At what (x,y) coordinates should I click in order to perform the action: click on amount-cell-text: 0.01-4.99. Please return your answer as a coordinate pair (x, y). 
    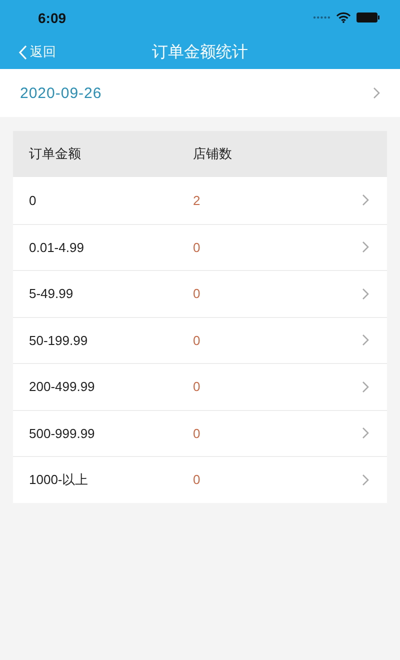
    Looking at the image, I should click on (57, 247).